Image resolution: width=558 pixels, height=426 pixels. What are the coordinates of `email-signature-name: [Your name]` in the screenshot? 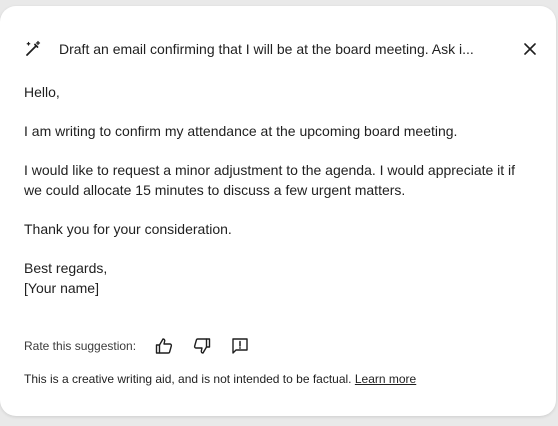 It's located at (61, 288).